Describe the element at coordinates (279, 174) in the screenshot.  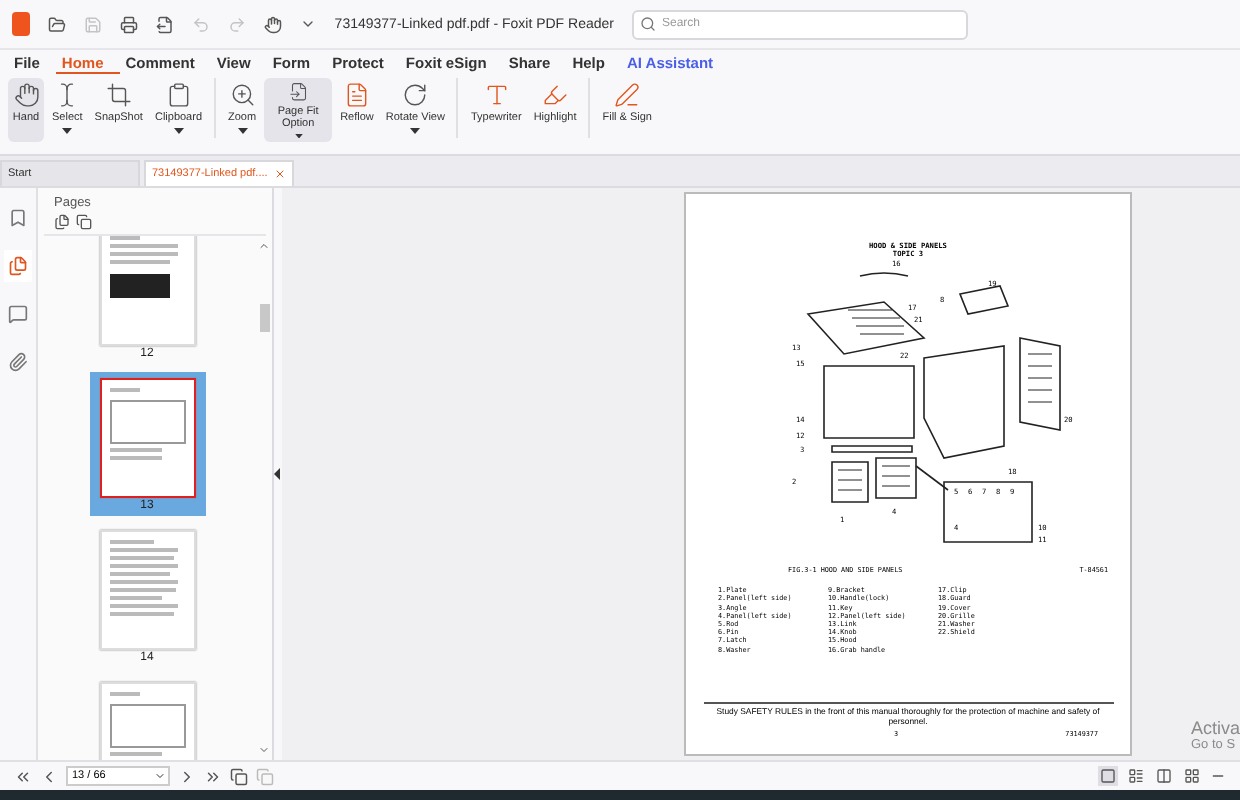
I see `close-icon` at that location.